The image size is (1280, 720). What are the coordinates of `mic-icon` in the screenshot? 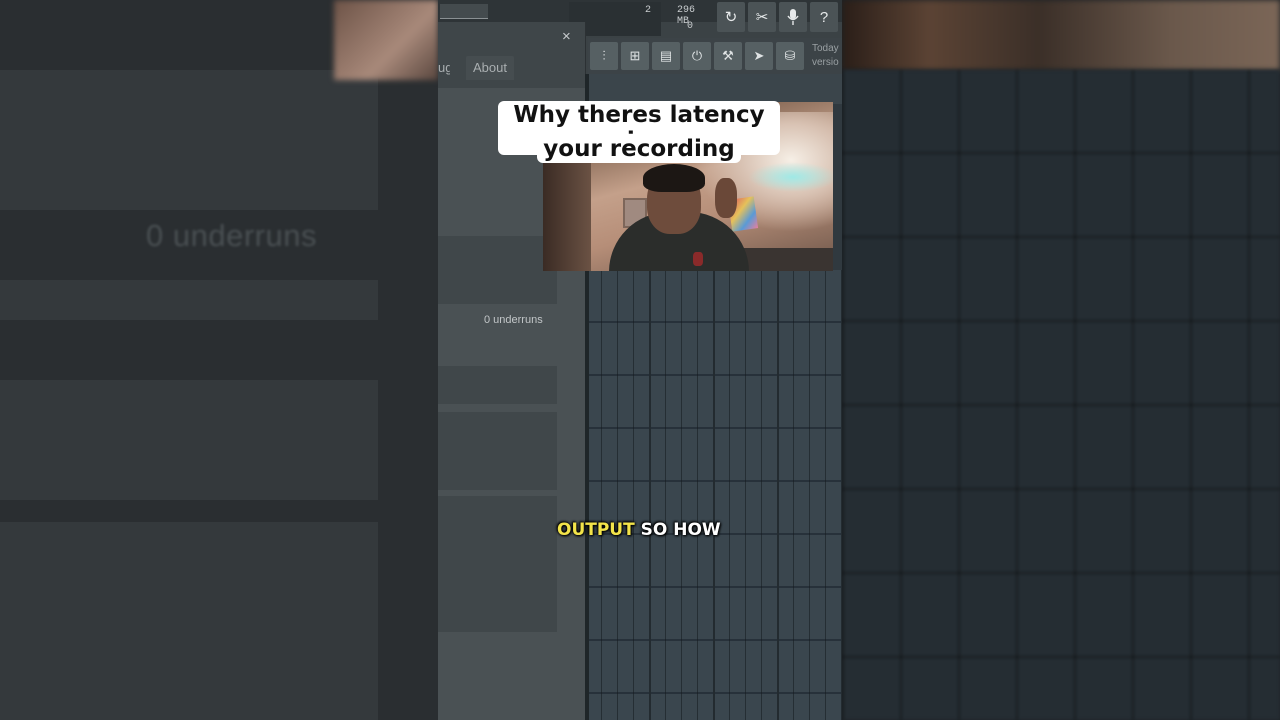 It's located at (793, 17).